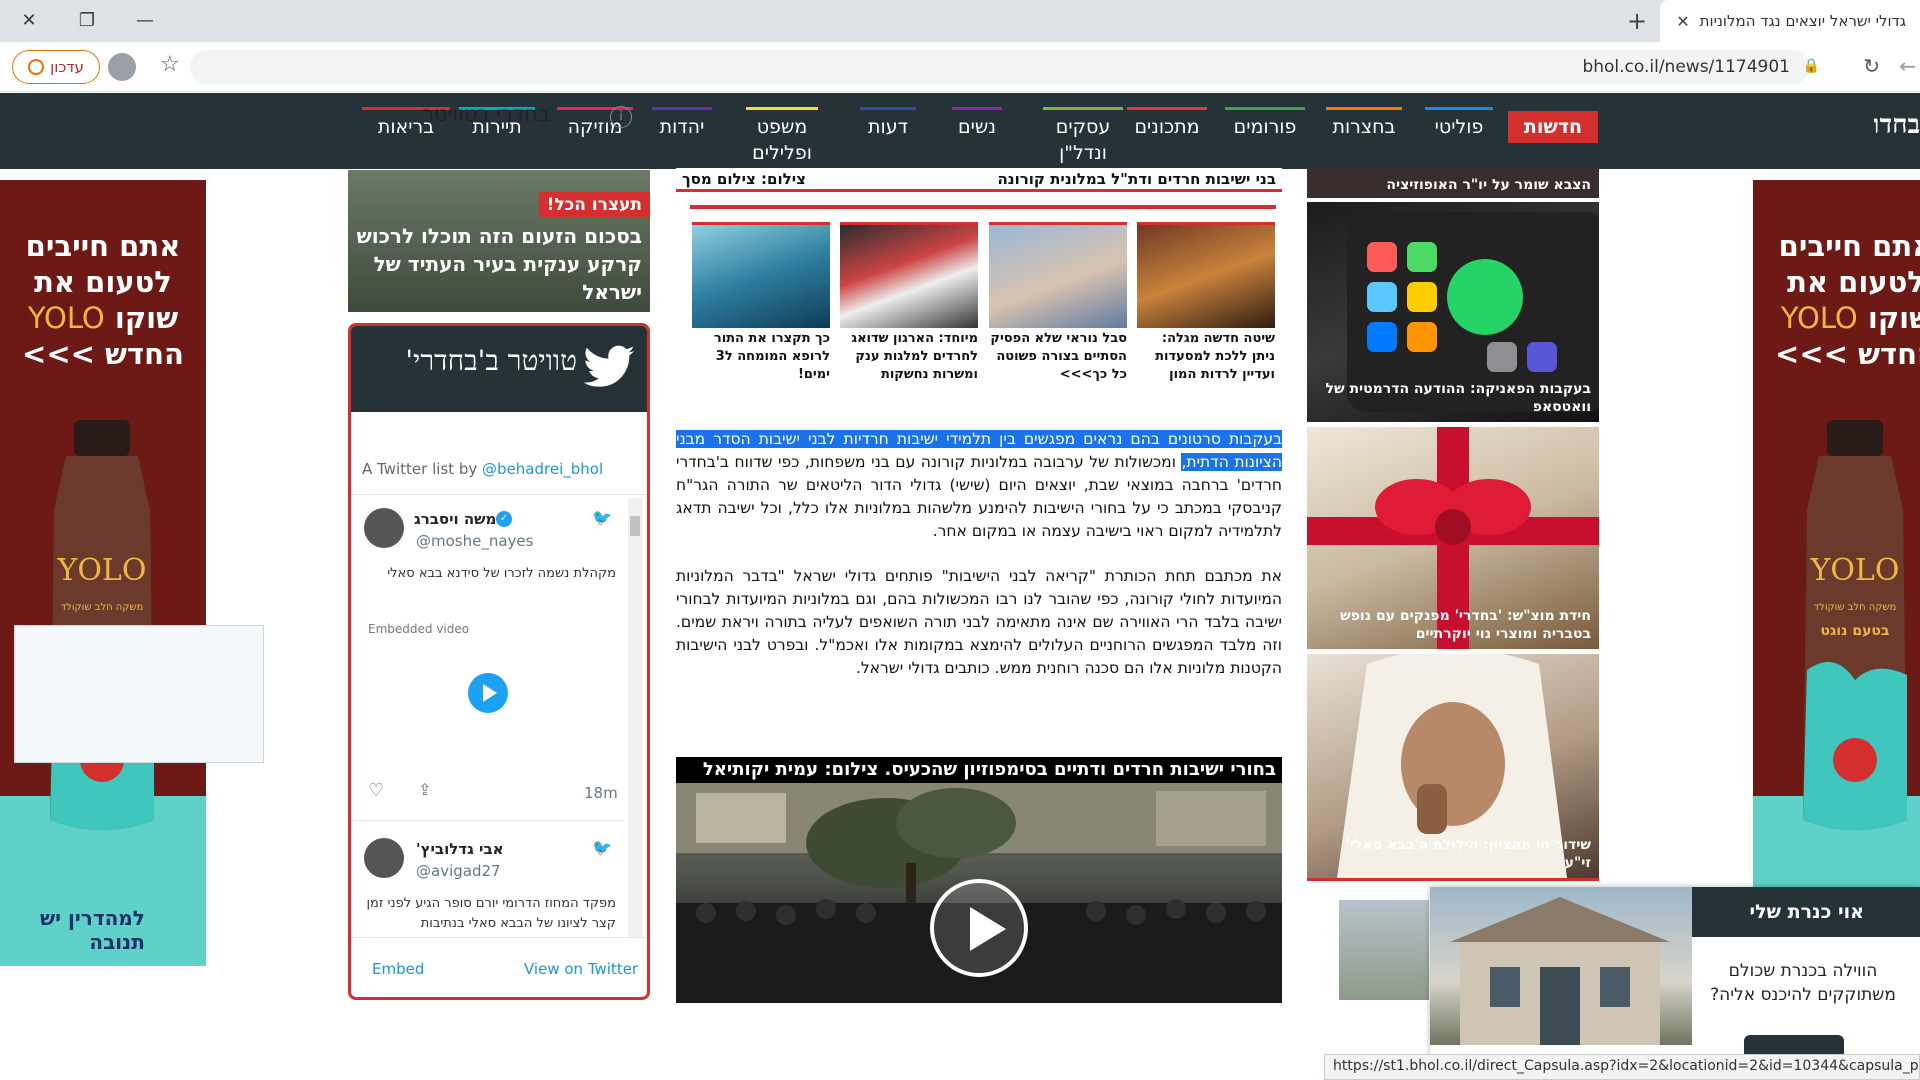 The width and height of the screenshot is (1920, 1080). What do you see at coordinates (1265, 123) in the screenshot?
I see `nav-item: פורומים` at bounding box center [1265, 123].